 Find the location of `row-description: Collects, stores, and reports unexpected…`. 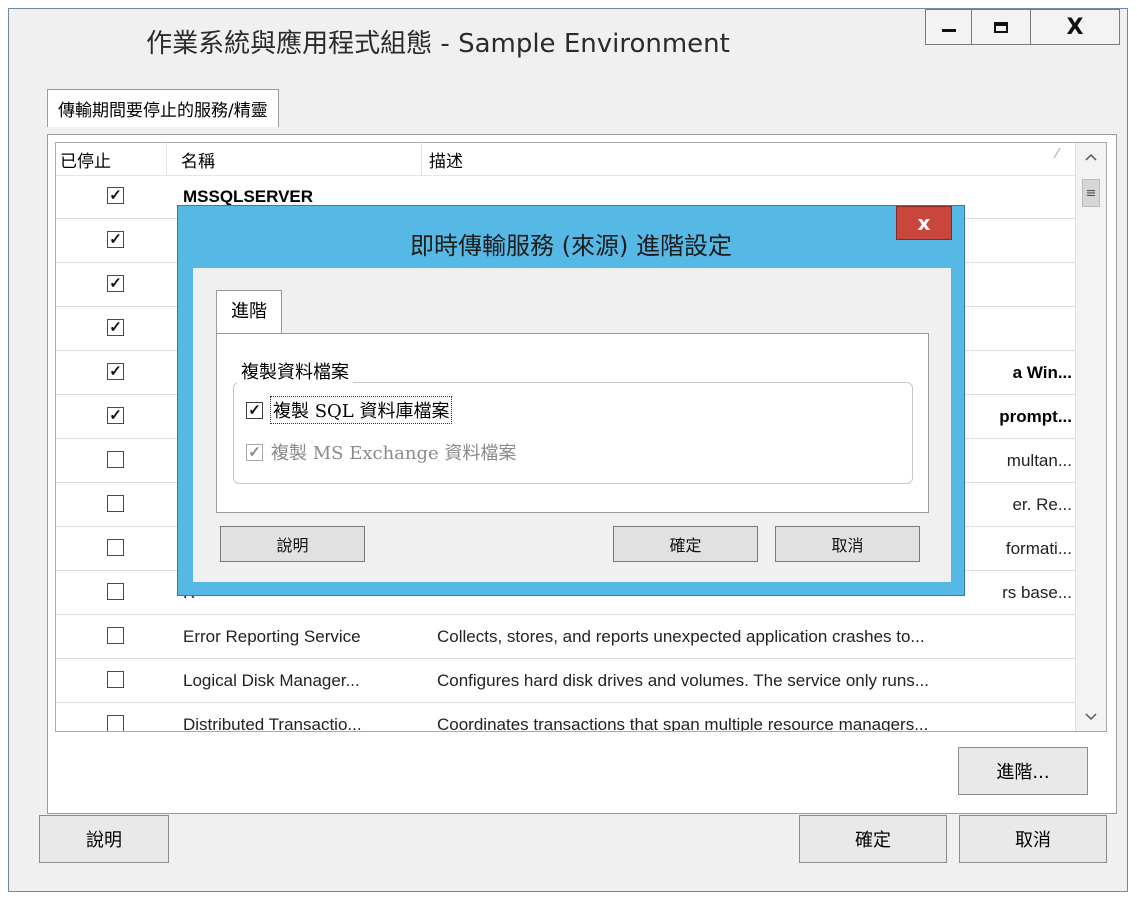

row-description: Collects, stores, and reports unexpected… is located at coordinates (681, 636).